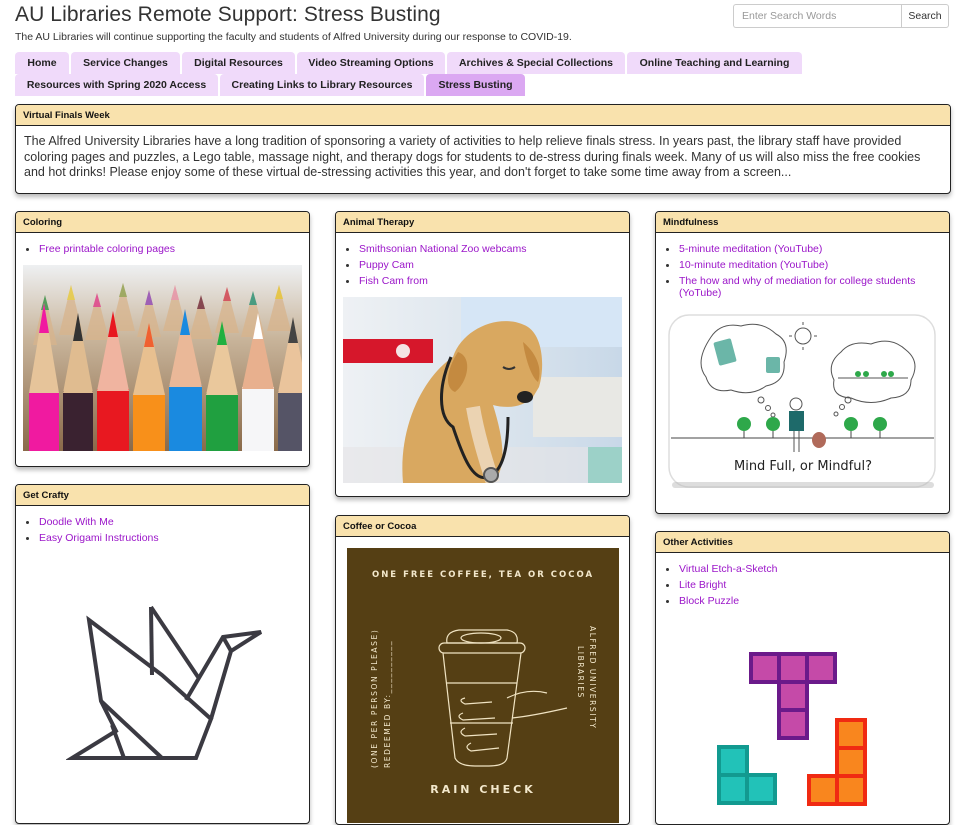  I want to click on puppy-cam-link: Puppy Cam, so click(386, 265).